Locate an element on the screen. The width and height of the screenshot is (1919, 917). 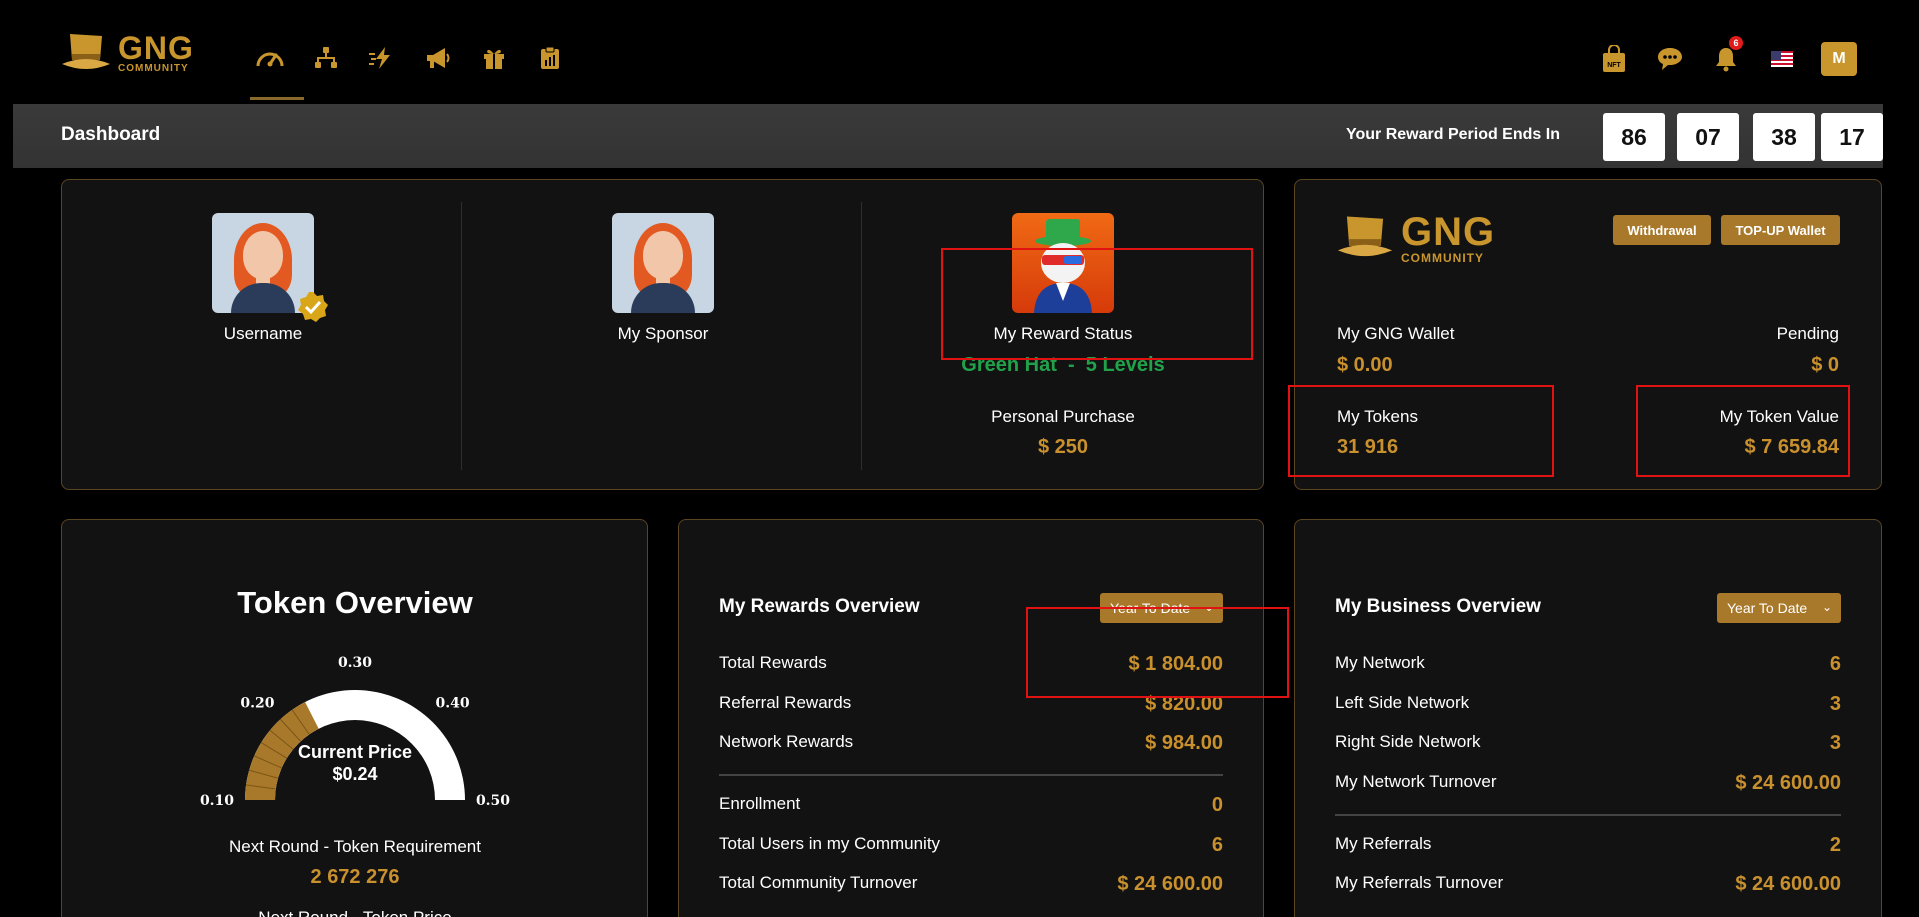
nav-gifts is located at coordinates (494, 58).